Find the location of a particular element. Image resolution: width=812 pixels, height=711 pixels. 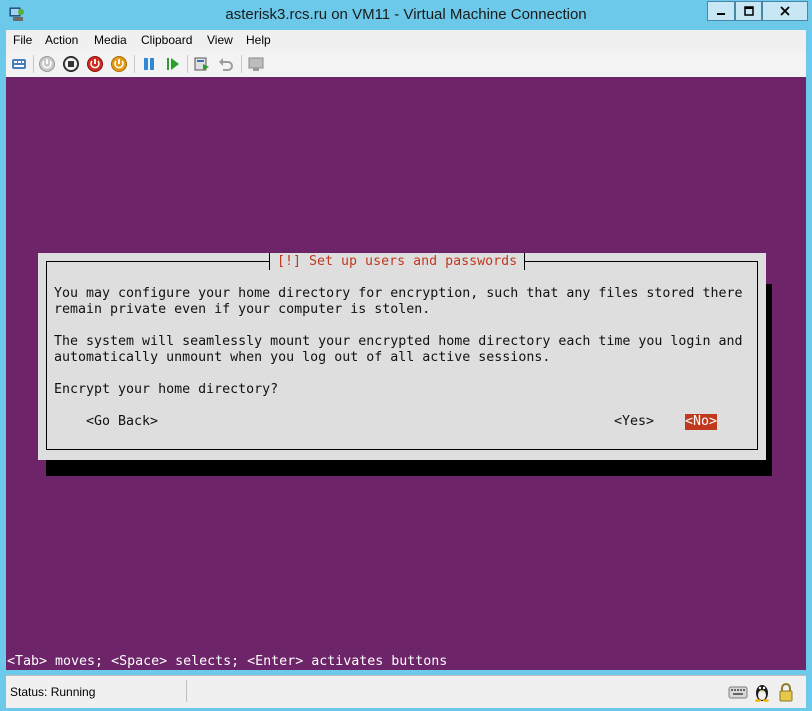

close-button is located at coordinates (785, 11).